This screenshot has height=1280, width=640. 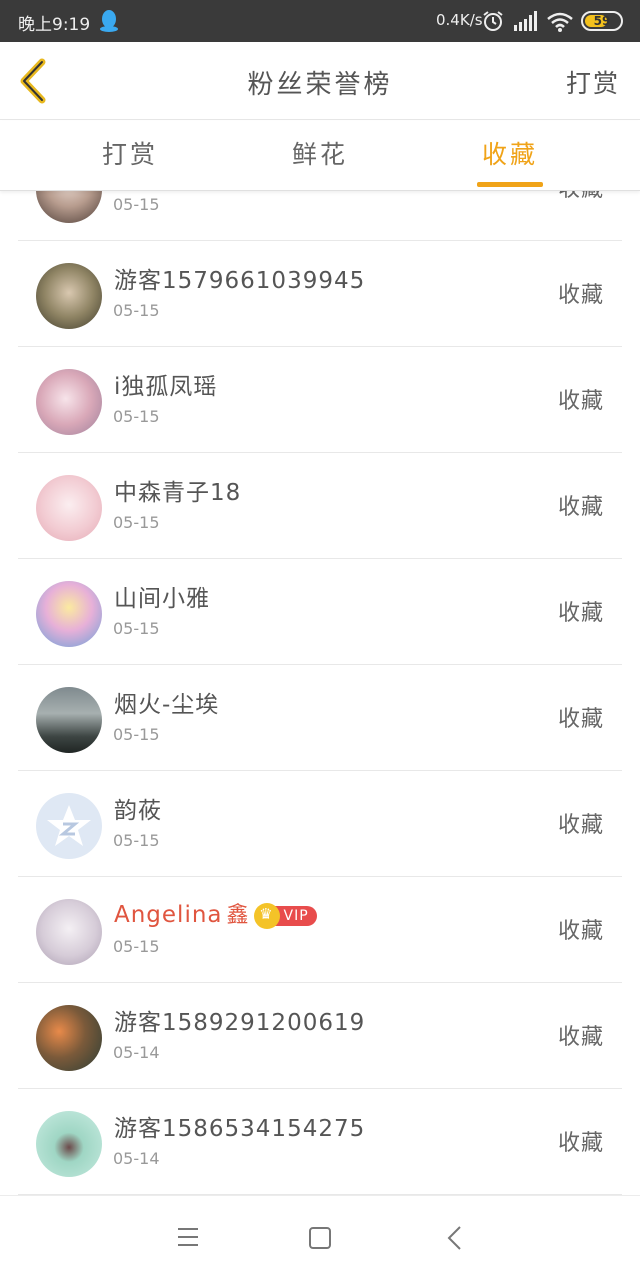 What do you see at coordinates (320, 85) in the screenshot?
I see `page-title: 粉丝荣誉榜` at bounding box center [320, 85].